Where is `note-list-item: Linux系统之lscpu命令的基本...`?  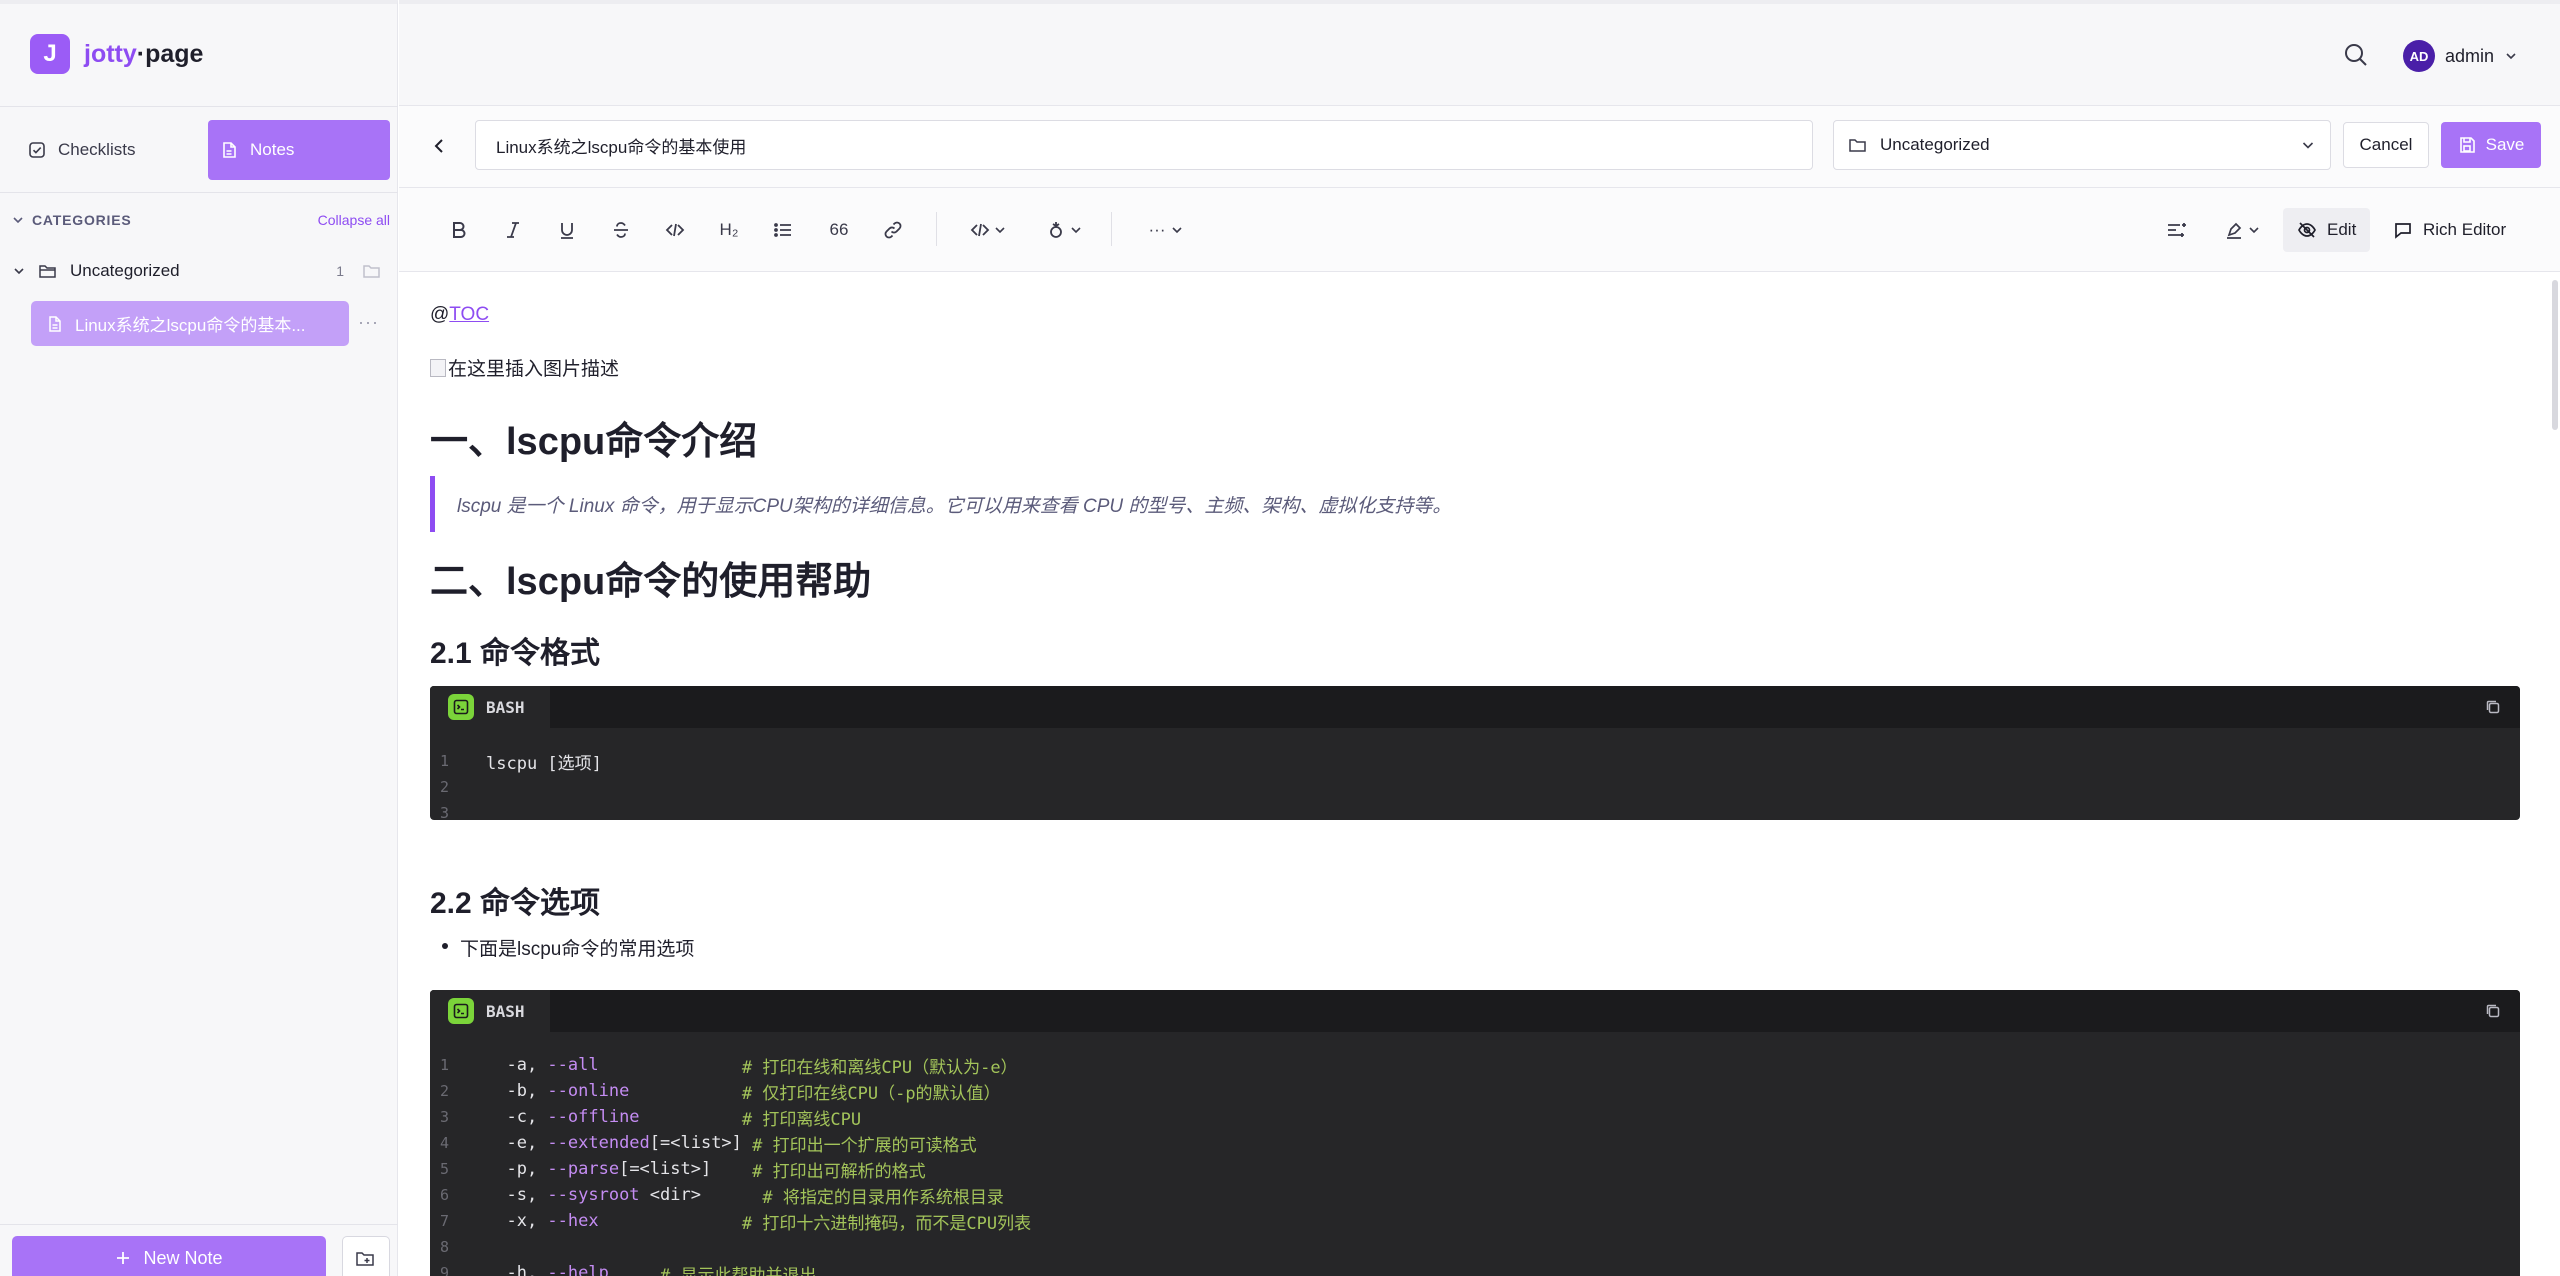 note-list-item: Linux系统之lscpu命令的基本... is located at coordinates (190, 323).